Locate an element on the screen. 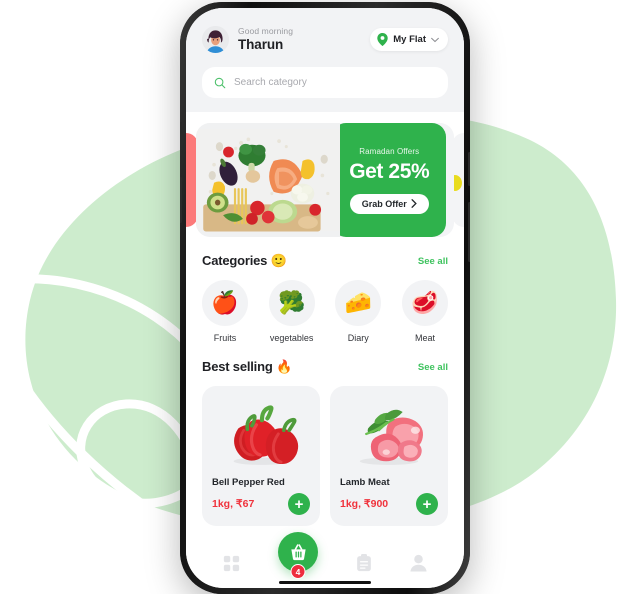 This screenshot has width=626, height=594. promo-eyebrow: Ramadan Offers is located at coordinates (389, 151).